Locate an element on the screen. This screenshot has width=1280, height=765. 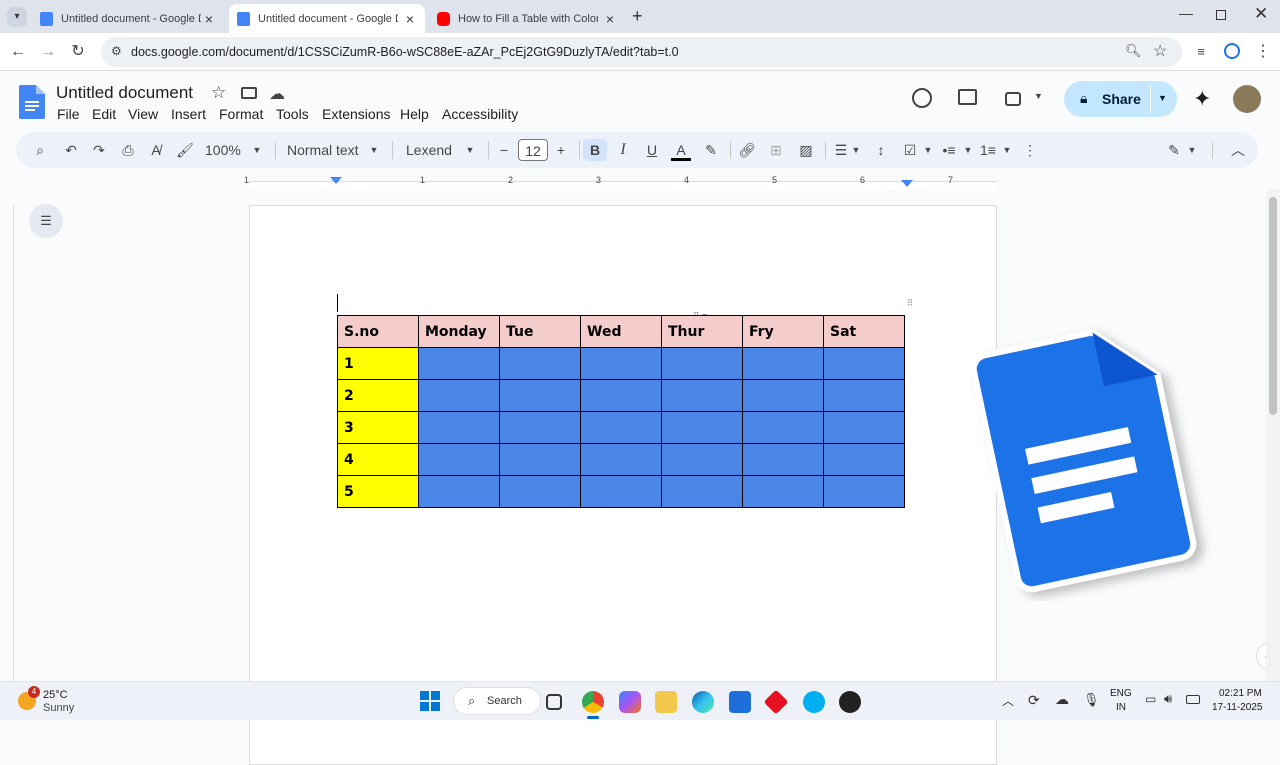
menu-format: Format is located at coordinates (241, 114).